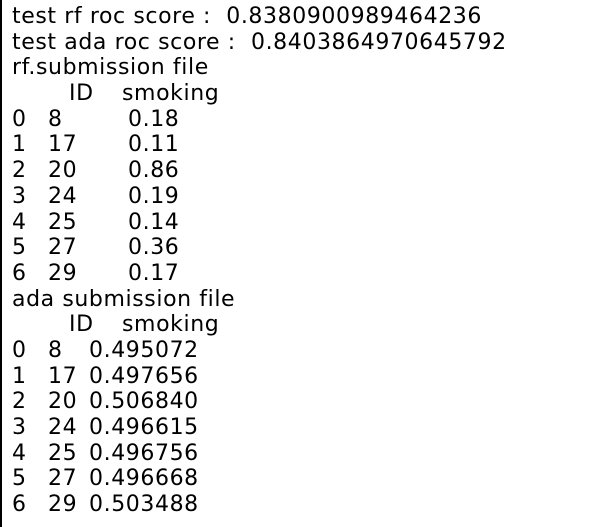 Image resolution: width=612 pixels, height=527 pixels. What do you see at coordinates (154, 273) in the screenshot?
I see `row-smoking: 0.17` at bounding box center [154, 273].